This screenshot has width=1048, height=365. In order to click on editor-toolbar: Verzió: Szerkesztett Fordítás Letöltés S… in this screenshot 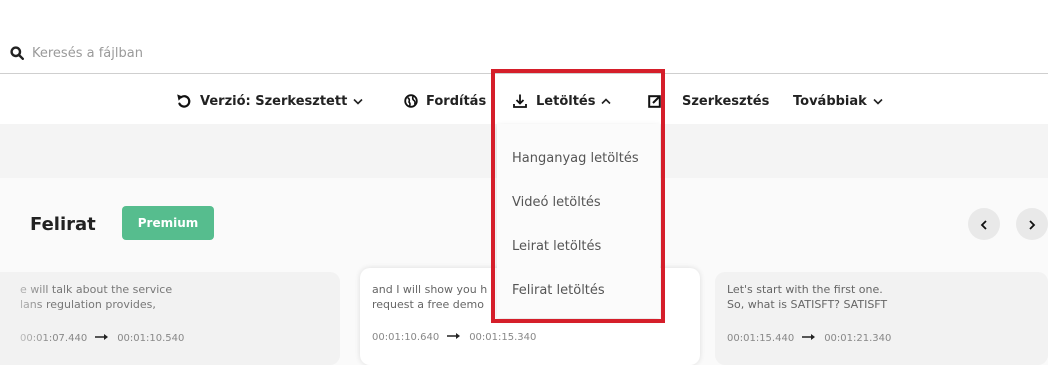, I will do `click(524, 100)`.